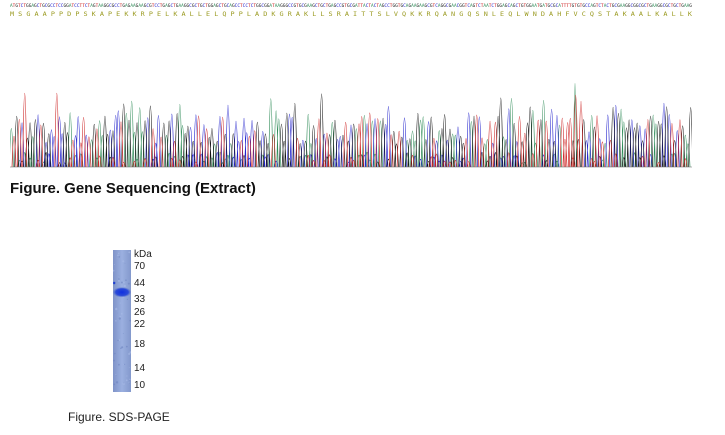  I want to click on protein-band, so click(122, 292).